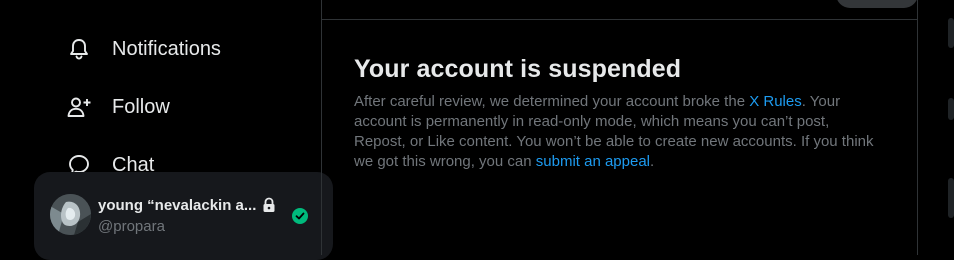 The image size is (954, 260). I want to click on column-divider-left, so click(321, 127).